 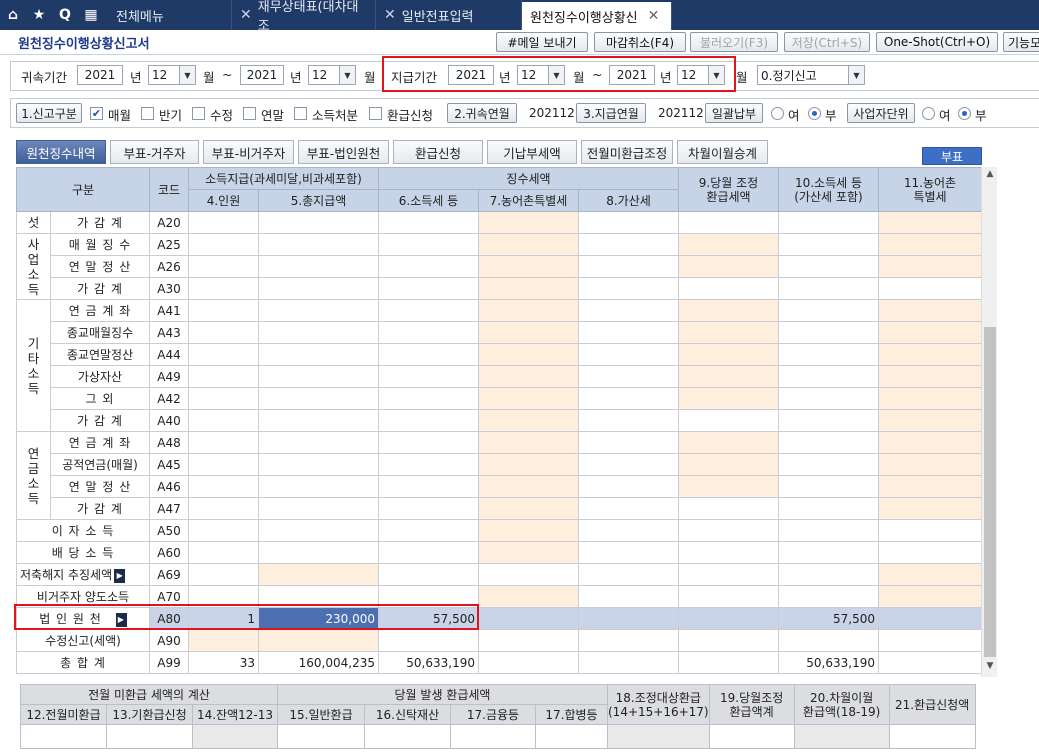 I want to click on table-row: 사업소득 매 월 징 수 A25, so click(x=499, y=266).